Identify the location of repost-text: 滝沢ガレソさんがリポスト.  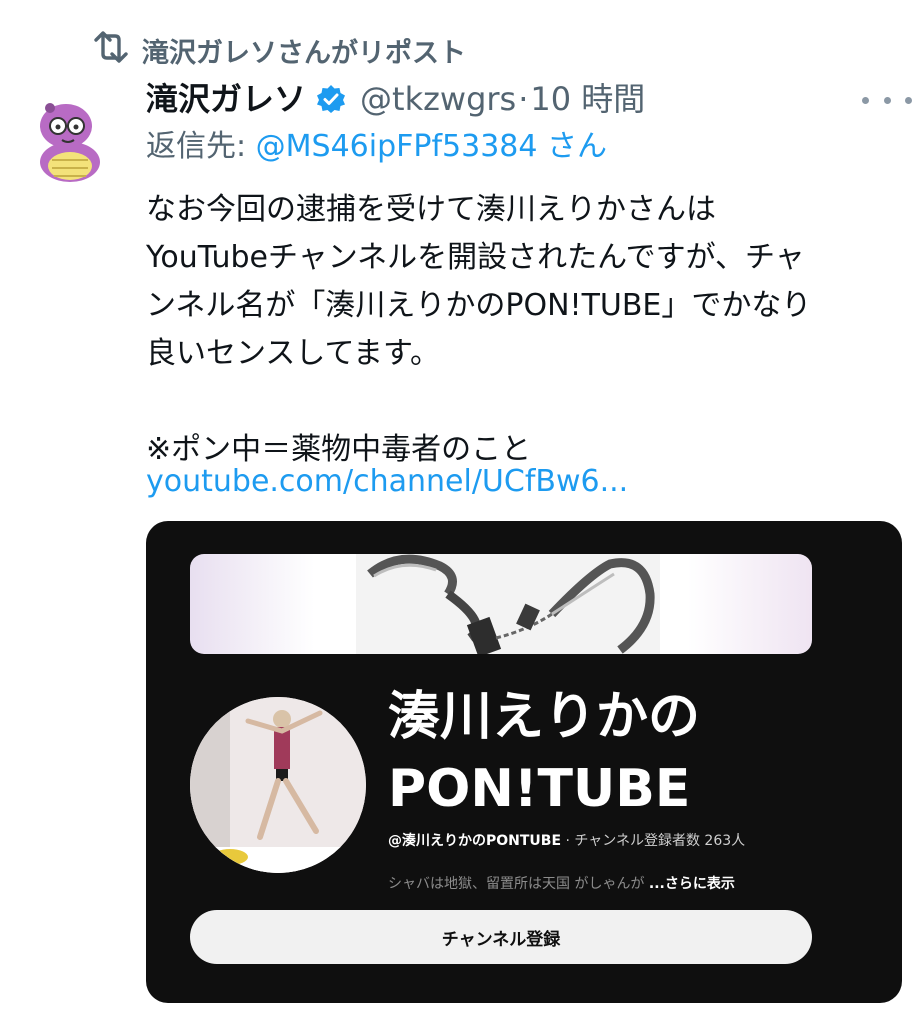
(304, 53).